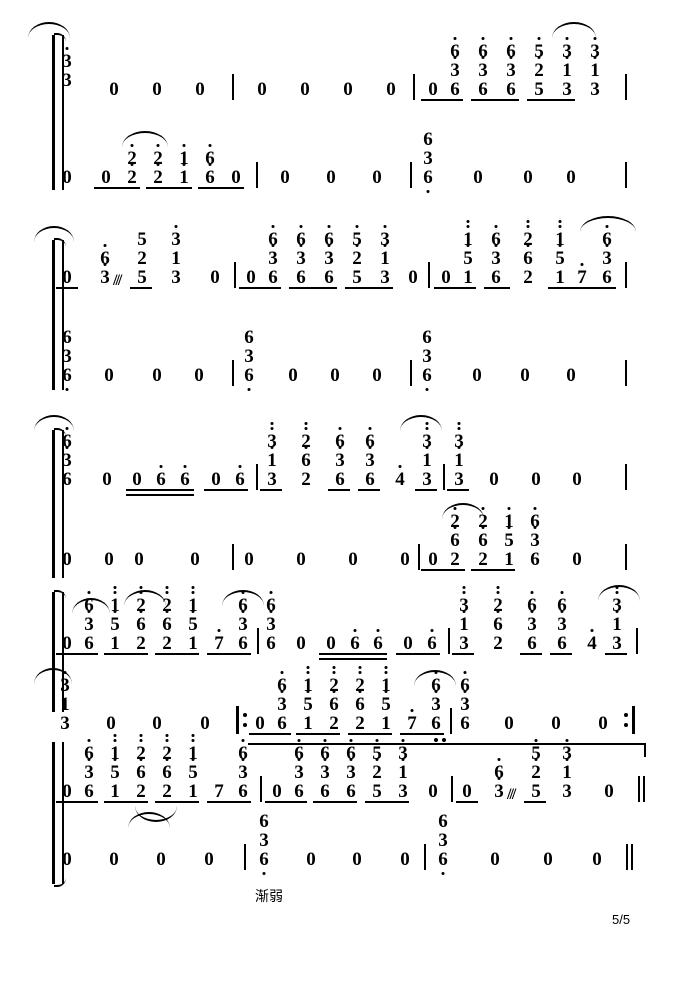 The height and width of the screenshot is (990, 700). Describe the element at coordinates (219, 641) in the screenshot. I see `note-cell: 7` at that location.